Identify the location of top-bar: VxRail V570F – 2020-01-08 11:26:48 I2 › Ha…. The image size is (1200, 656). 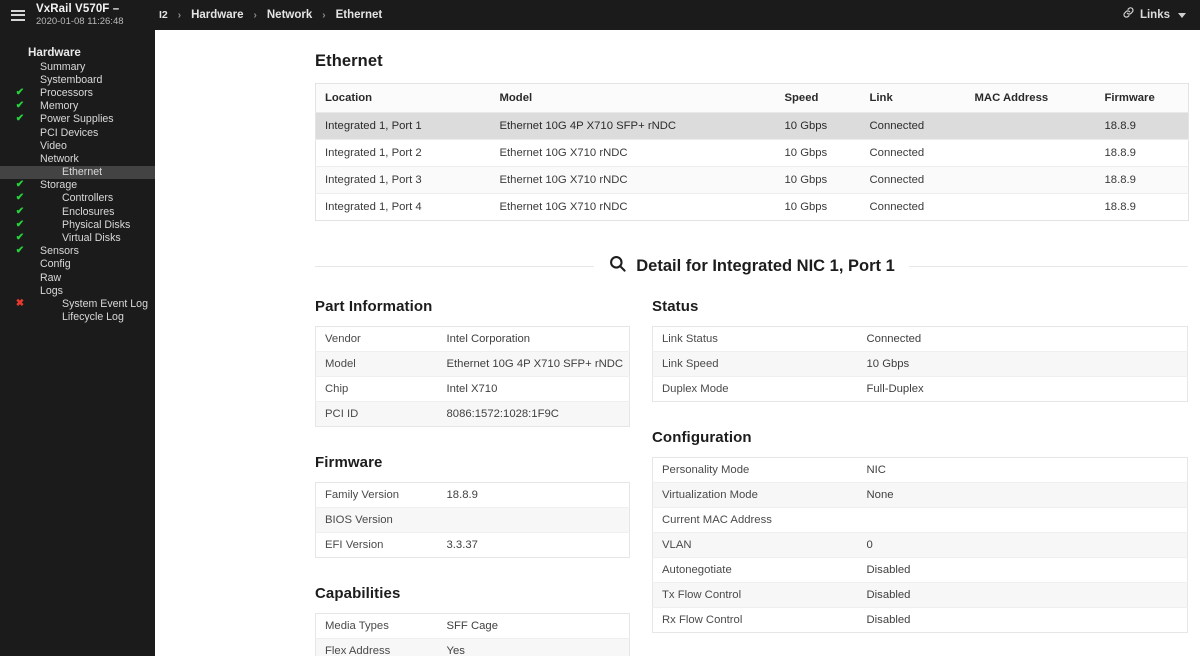
(600, 15).